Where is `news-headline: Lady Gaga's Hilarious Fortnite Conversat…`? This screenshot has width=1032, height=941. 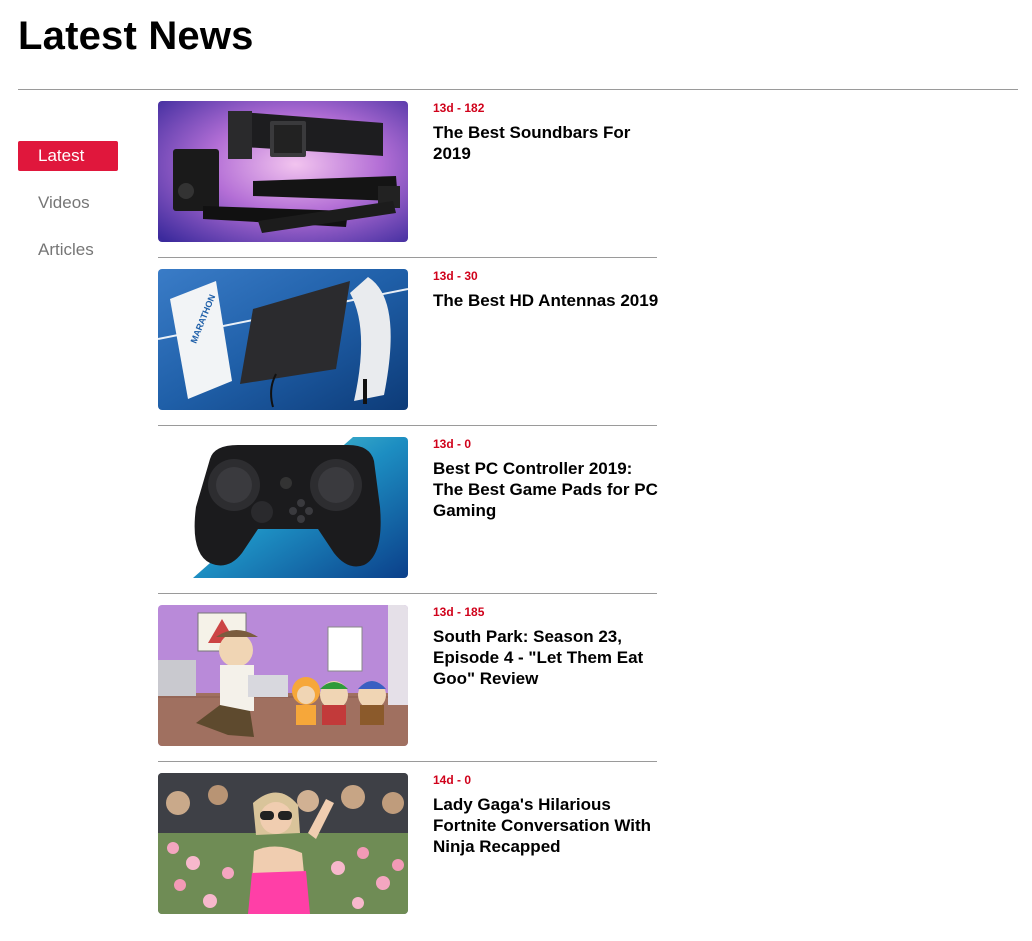 news-headline: Lady Gaga's Hilarious Fortnite Conversat… is located at coordinates (547, 825).